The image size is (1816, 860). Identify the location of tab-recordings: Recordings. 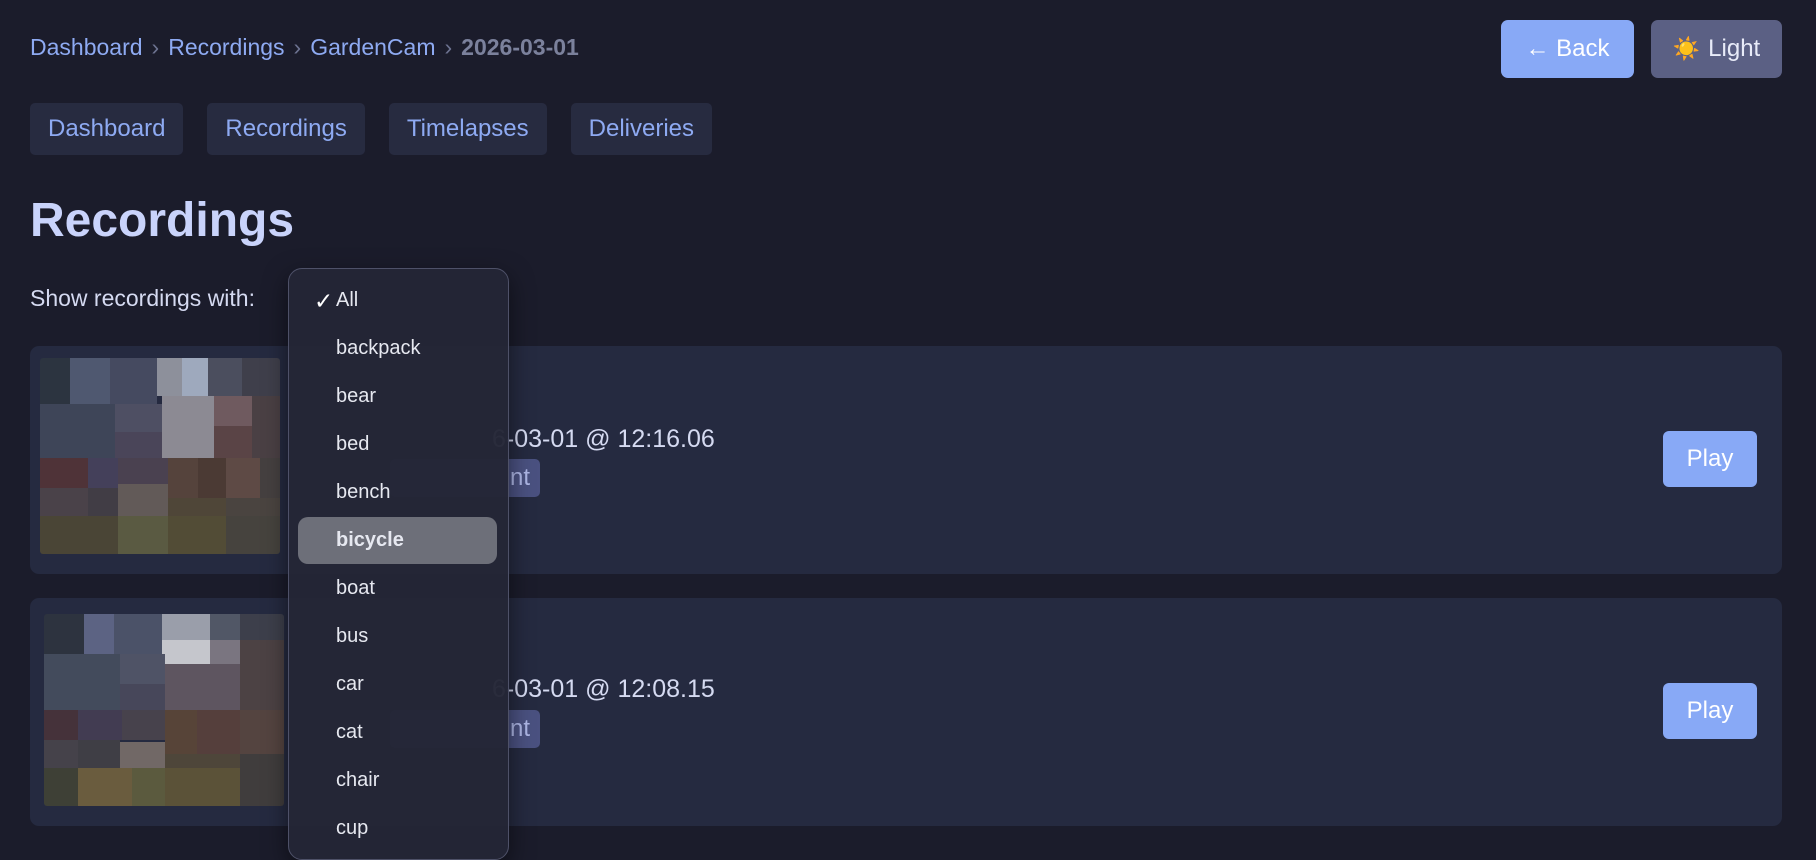
(286, 129).